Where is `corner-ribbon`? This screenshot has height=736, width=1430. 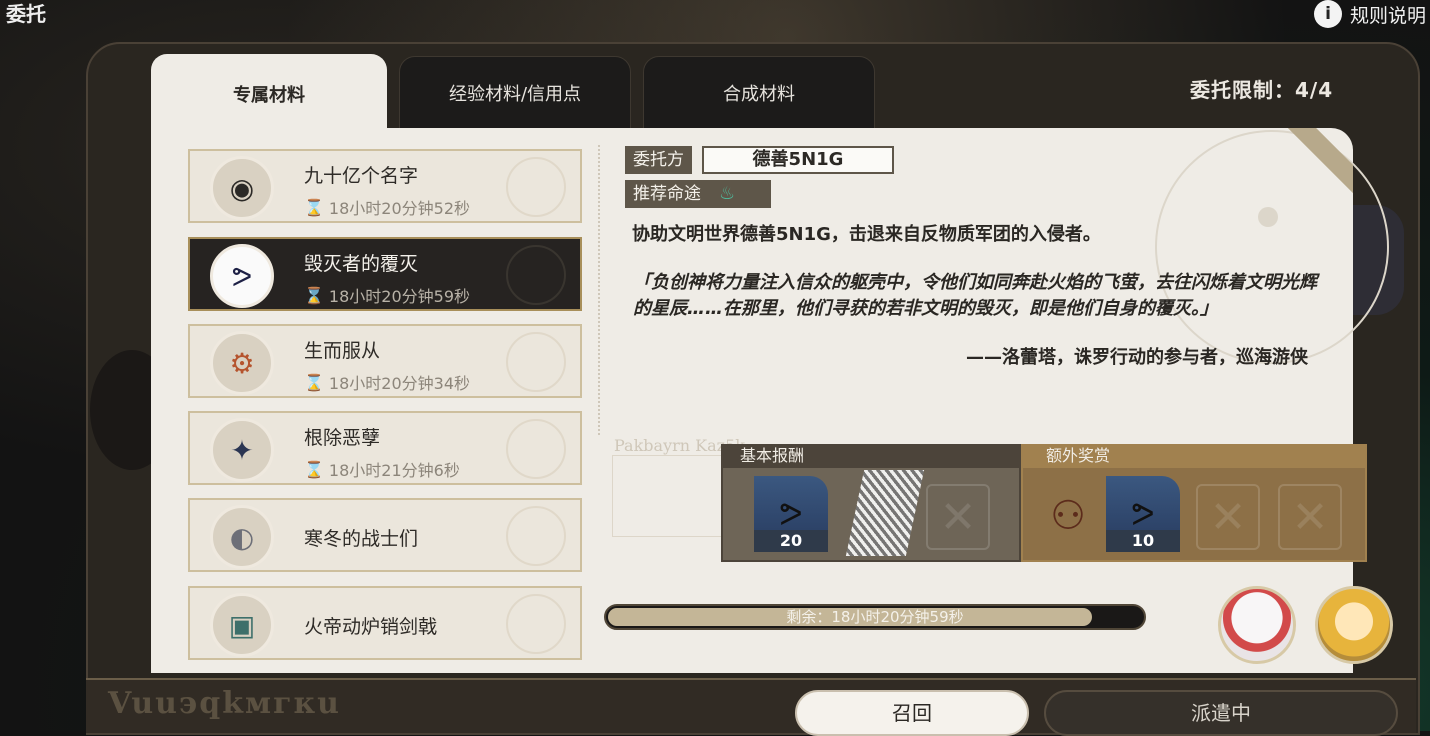 corner-ribbon is located at coordinates (1319, 162).